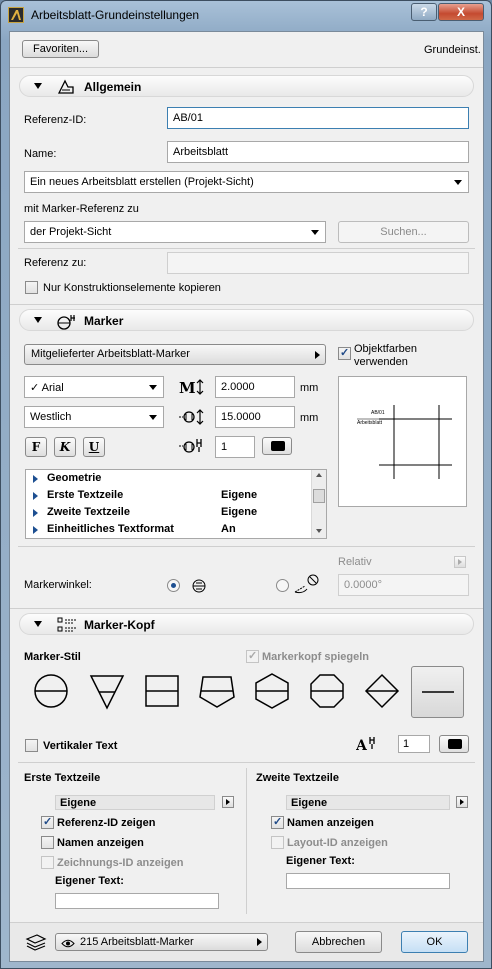 This screenshot has height=969, width=492. I want to click on section-marker: Marker, so click(246, 320).